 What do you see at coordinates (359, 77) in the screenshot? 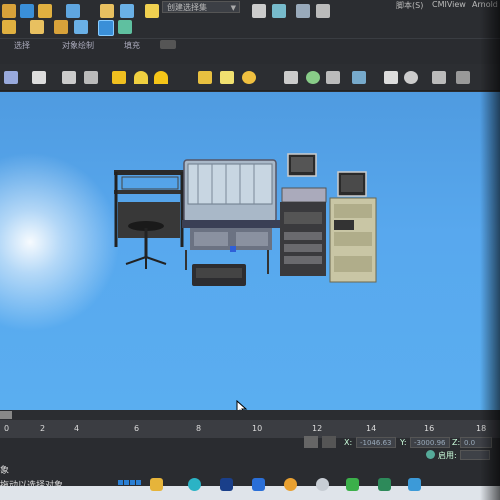
I see `grid-icon` at bounding box center [359, 77].